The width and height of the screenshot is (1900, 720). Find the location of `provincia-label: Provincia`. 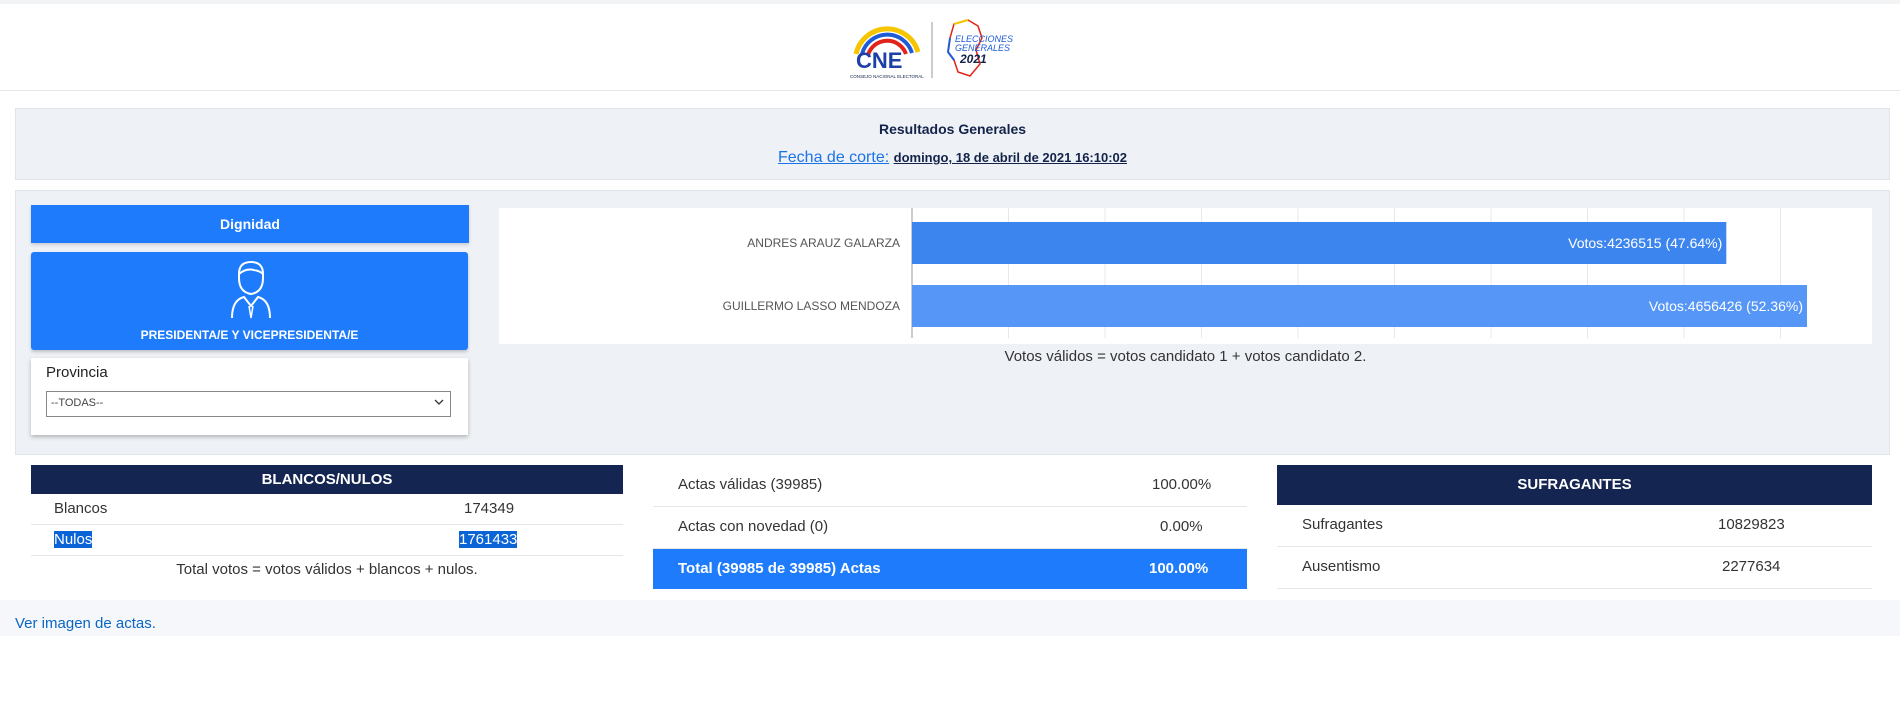

provincia-label: Provincia is located at coordinates (77, 372).